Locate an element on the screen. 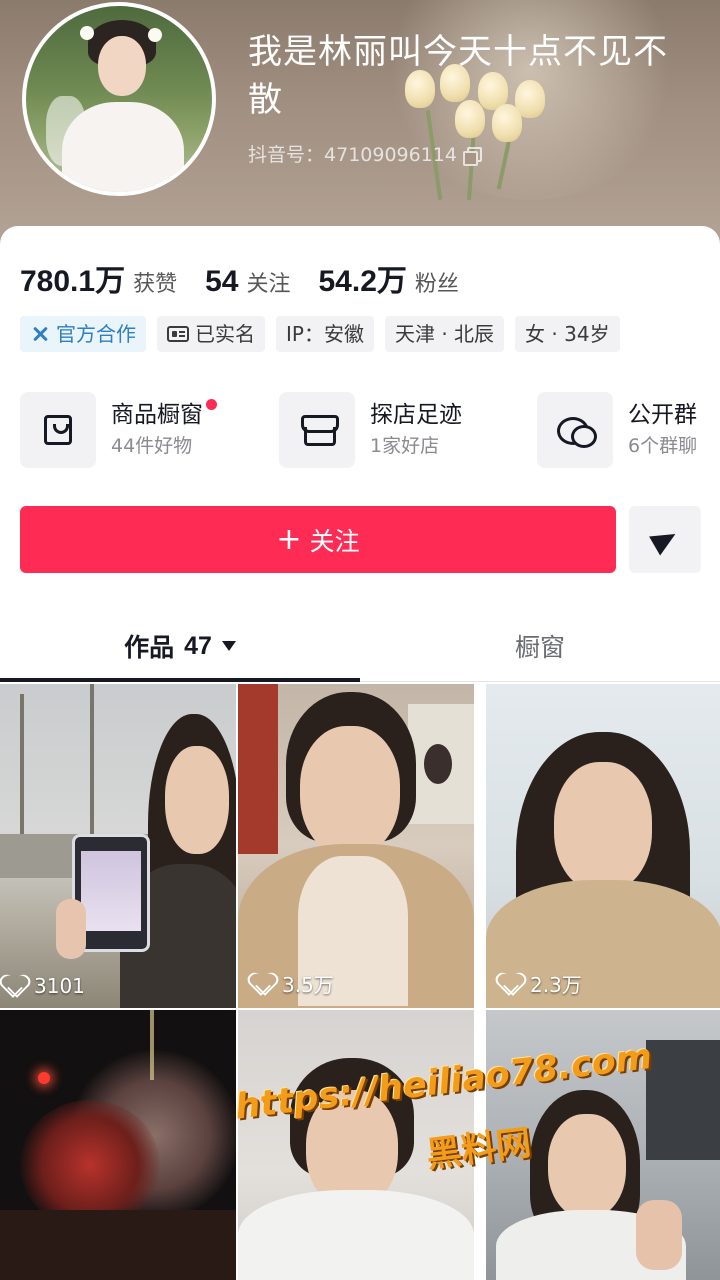 This screenshot has width=720, height=1280. feature-public-groups: 公开群 6个群聊 is located at coordinates (617, 430).